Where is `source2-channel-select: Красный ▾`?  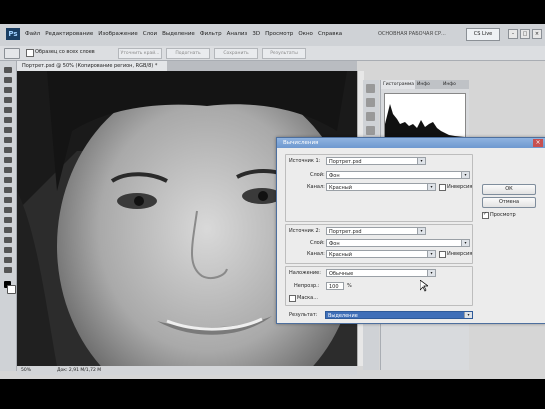 source2-channel-select: Красный ▾ is located at coordinates (381, 254).